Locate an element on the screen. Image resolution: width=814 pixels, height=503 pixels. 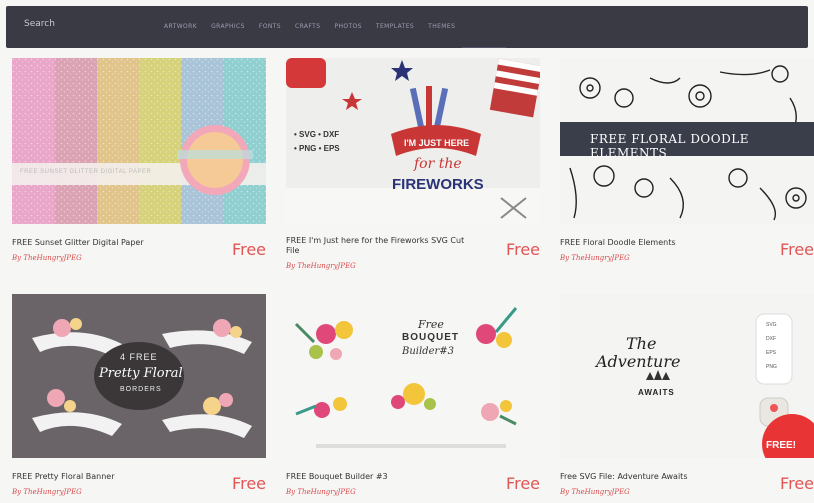
nav-item-fonts: FONTS is located at coordinates (270, 26).